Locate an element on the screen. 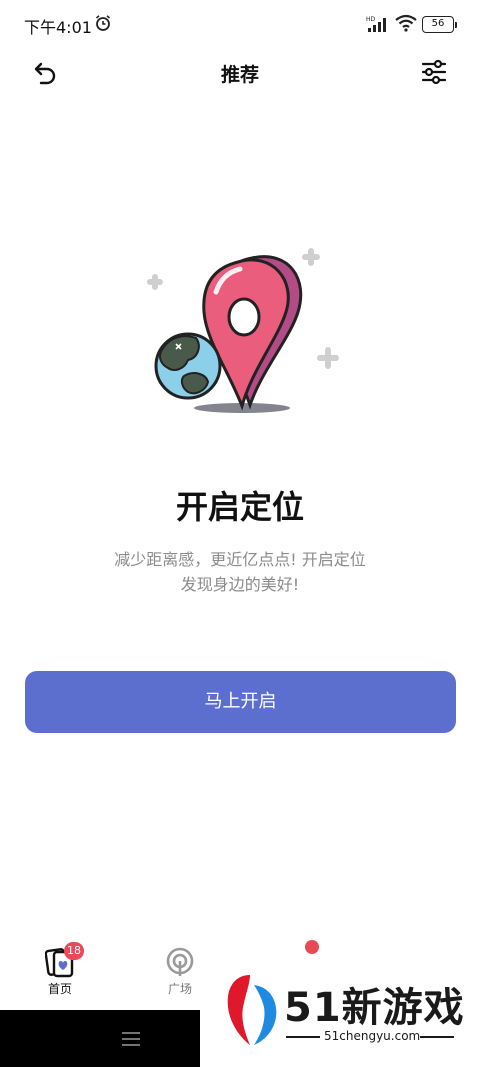  system-nav-bar is located at coordinates (100, 1038).